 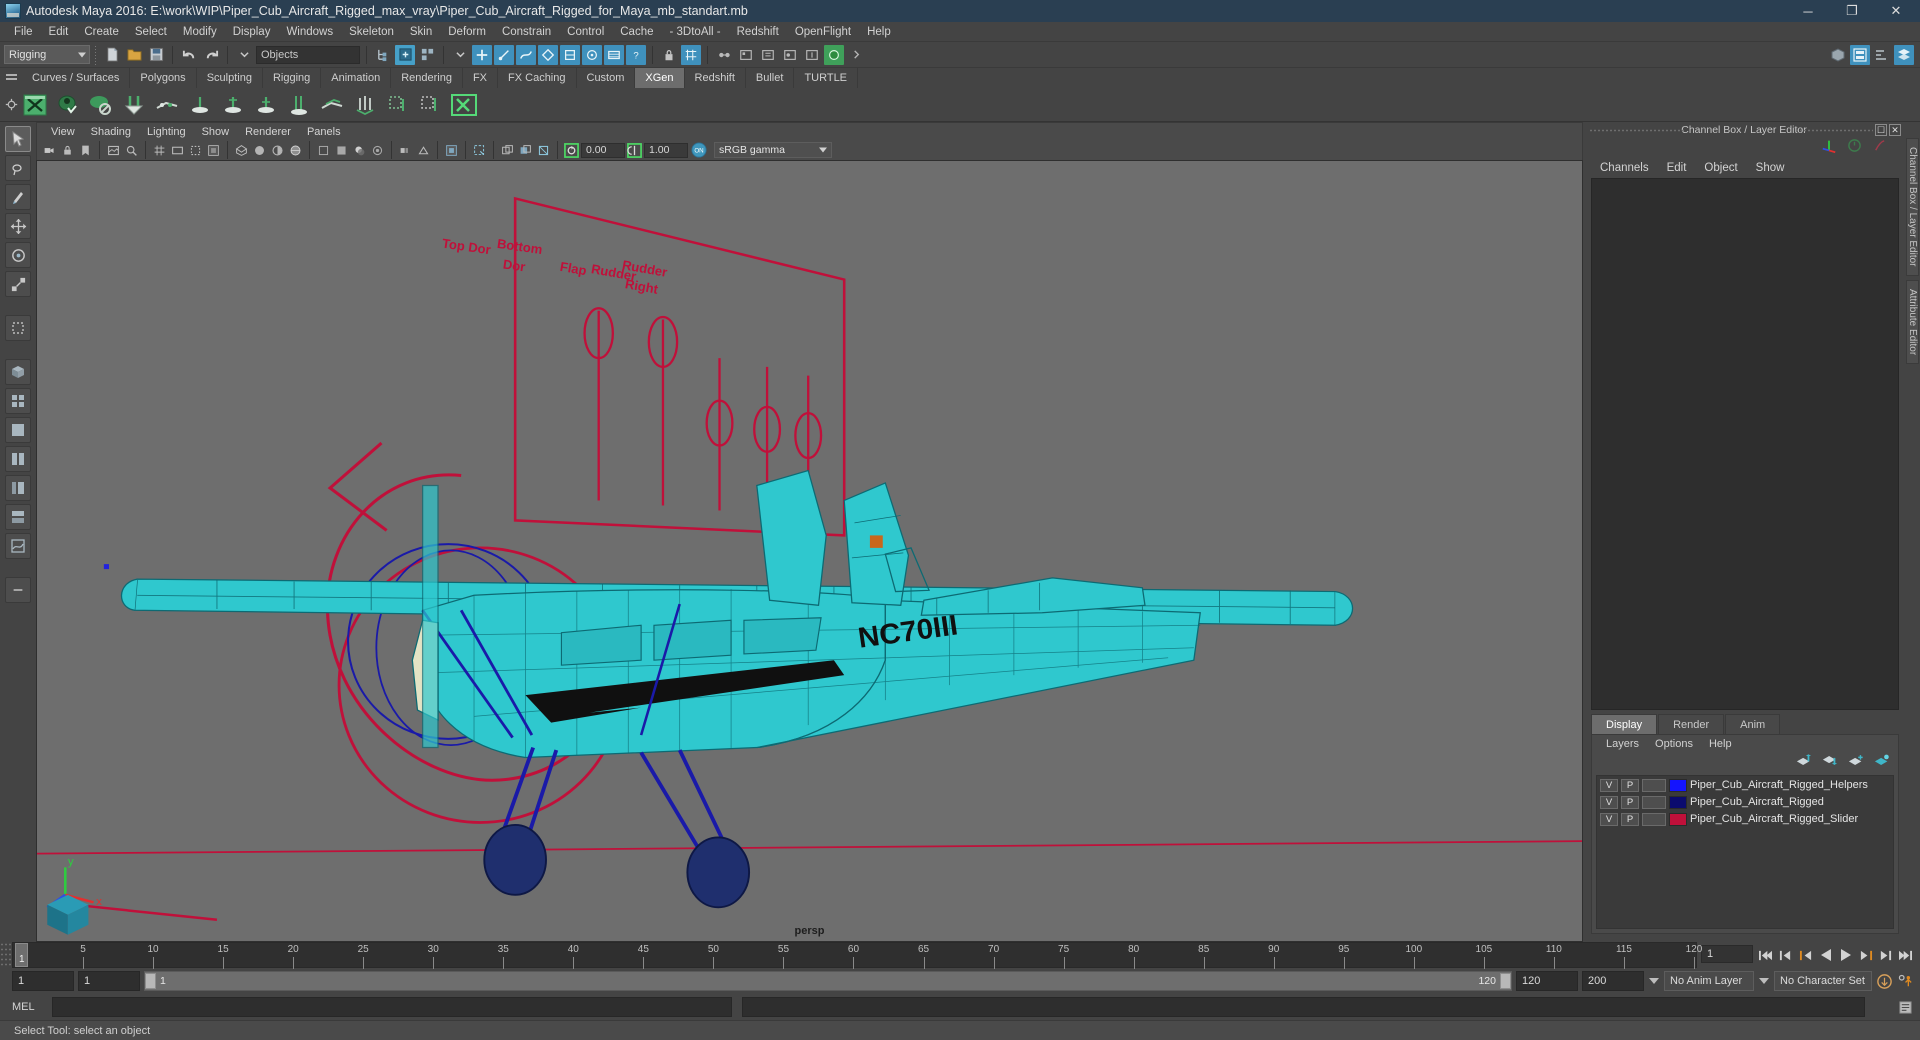 What do you see at coordinates (879, 32) in the screenshot?
I see `menu-help: Help` at bounding box center [879, 32].